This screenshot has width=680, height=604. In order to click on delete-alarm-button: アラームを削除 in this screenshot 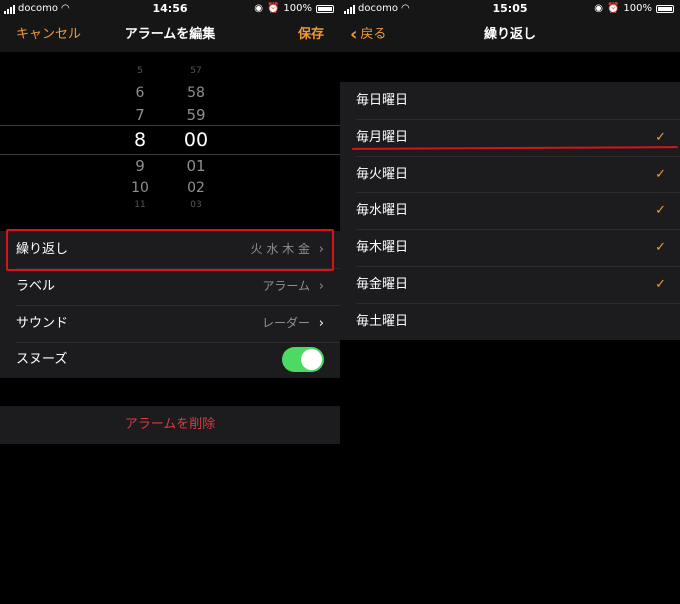, I will do `click(170, 425)`.